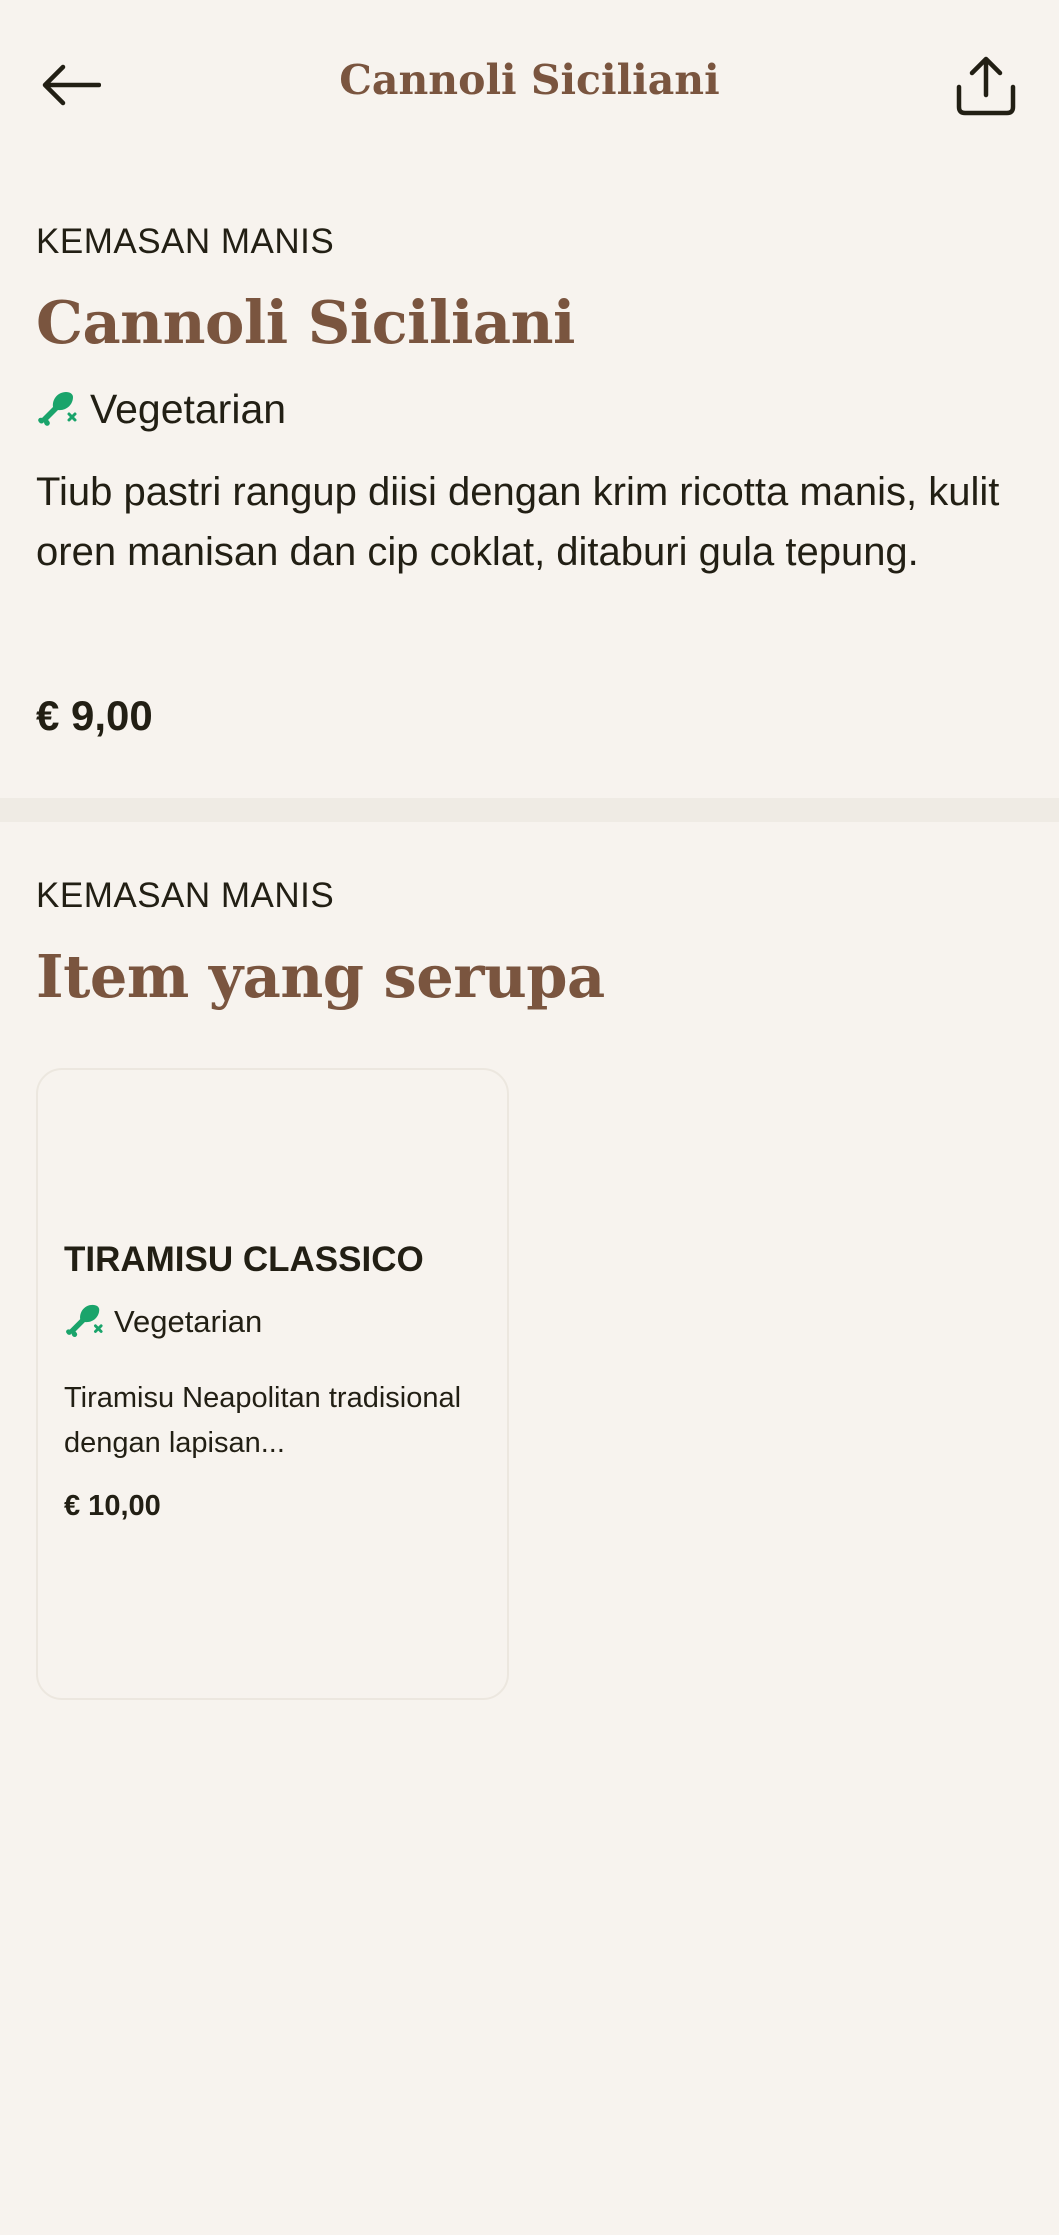 The width and height of the screenshot is (1059, 2235). I want to click on similar-heading: Item yang serupa, so click(320, 976).